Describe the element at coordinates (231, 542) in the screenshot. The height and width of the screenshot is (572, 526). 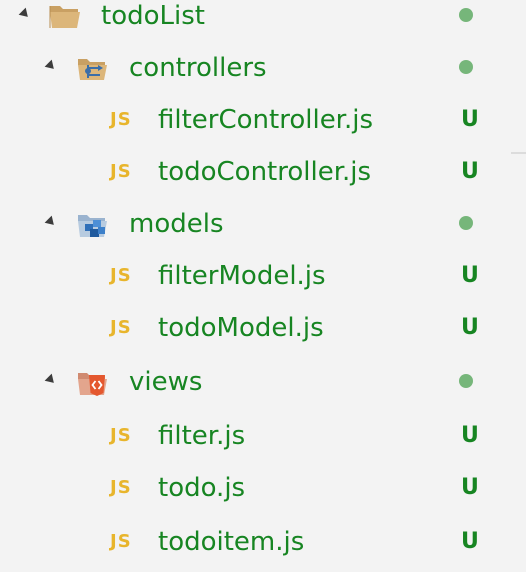
I see `file-label: todoitem.js` at that location.